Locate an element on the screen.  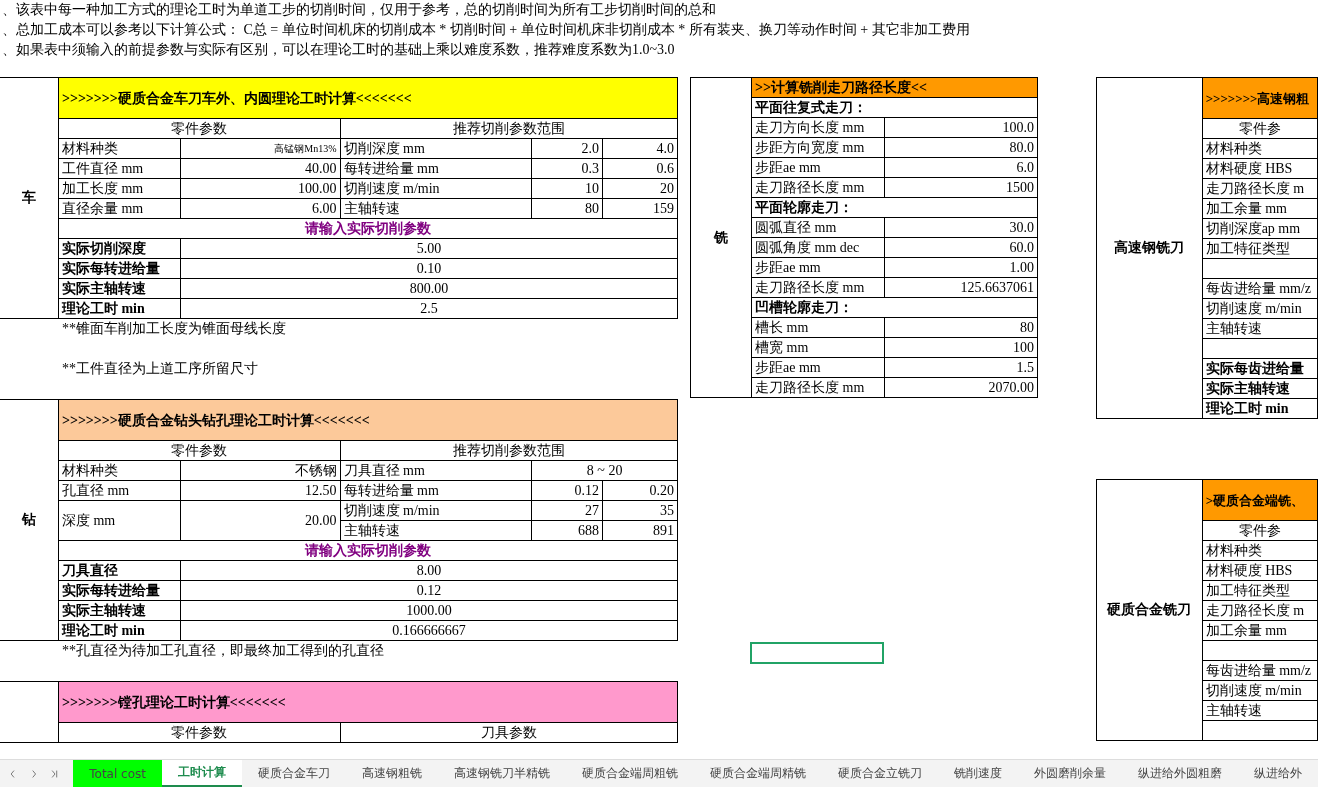
table-cell: 35 is located at coordinates (640, 510).